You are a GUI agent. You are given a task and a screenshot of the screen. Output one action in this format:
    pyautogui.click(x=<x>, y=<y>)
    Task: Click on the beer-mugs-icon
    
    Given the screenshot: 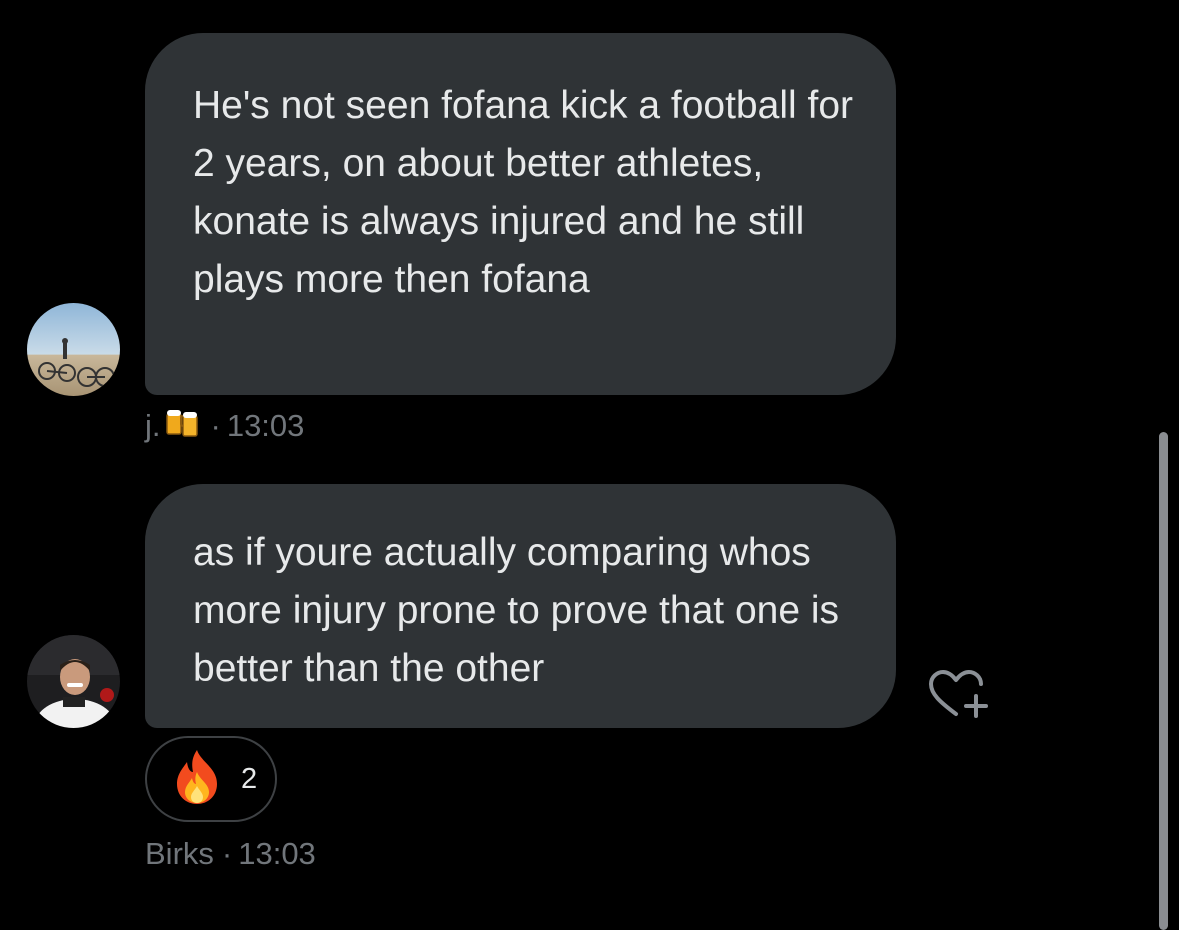 What is the action you would take?
    pyautogui.click(x=183, y=426)
    